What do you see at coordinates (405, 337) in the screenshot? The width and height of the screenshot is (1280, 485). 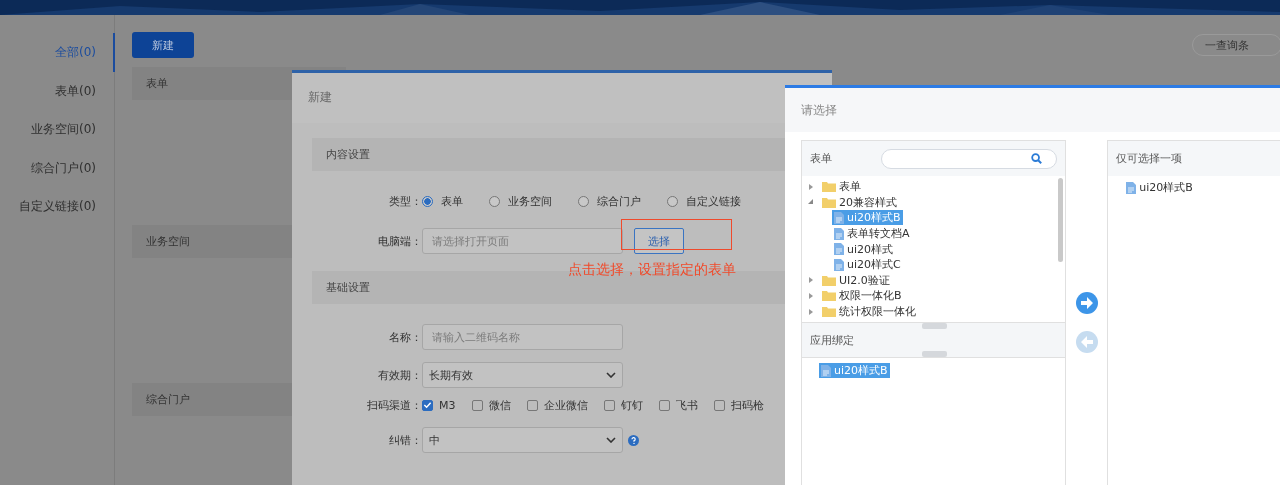 I see `field-label: 名称：` at bounding box center [405, 337].